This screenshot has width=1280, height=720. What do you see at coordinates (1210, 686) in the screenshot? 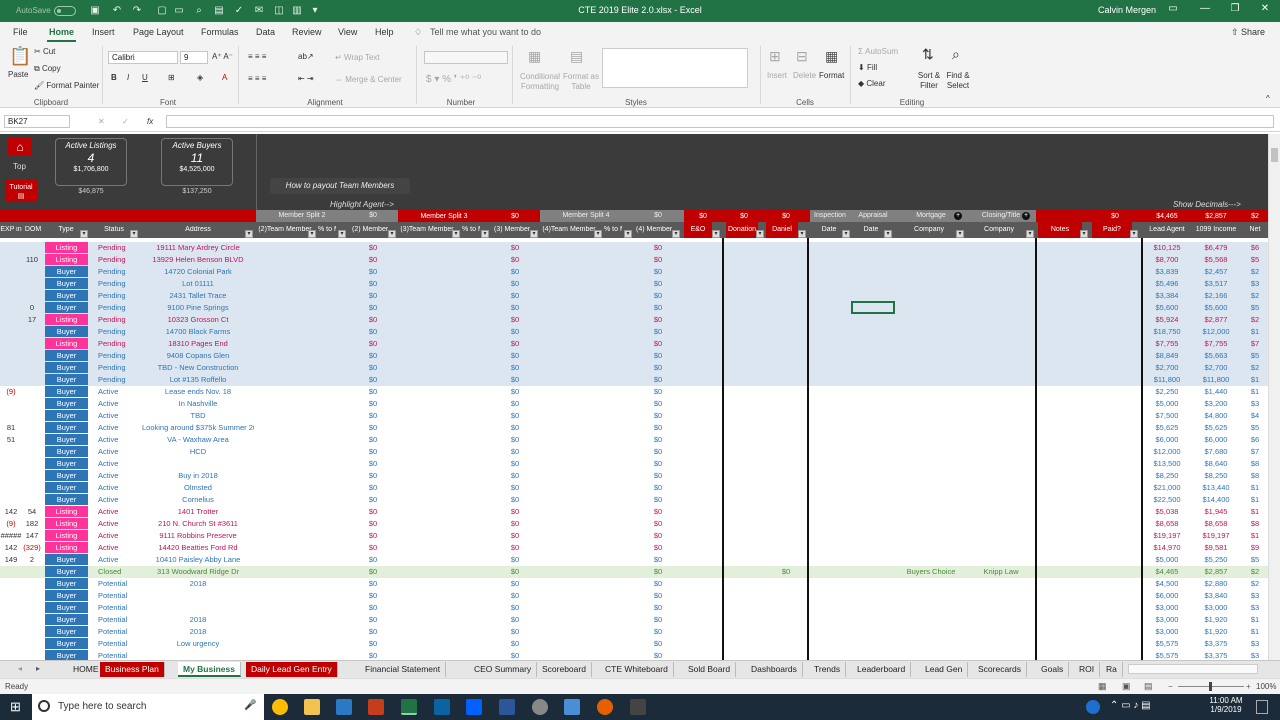
I see `zoom-slider-thumb` at bounding box center [1210, 686].